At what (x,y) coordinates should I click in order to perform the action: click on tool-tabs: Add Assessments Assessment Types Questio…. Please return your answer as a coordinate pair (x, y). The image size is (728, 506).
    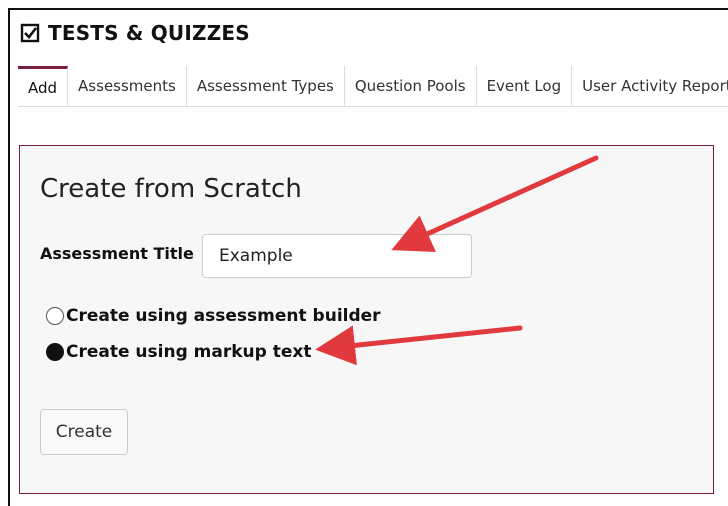
    Looking at the image, I should click on (373, 86).